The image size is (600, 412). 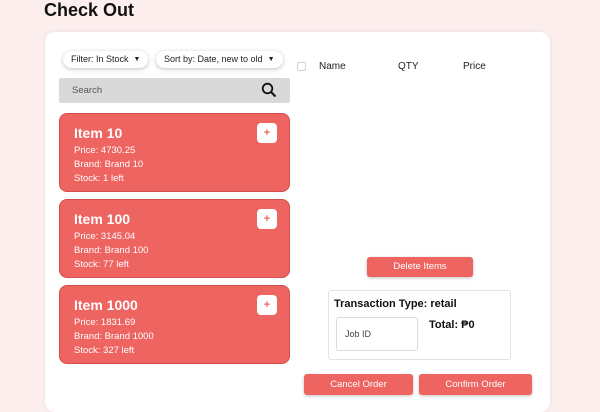 I want to click on sort-label: Sort by: Date, new to old, so click(x=213, y=59).